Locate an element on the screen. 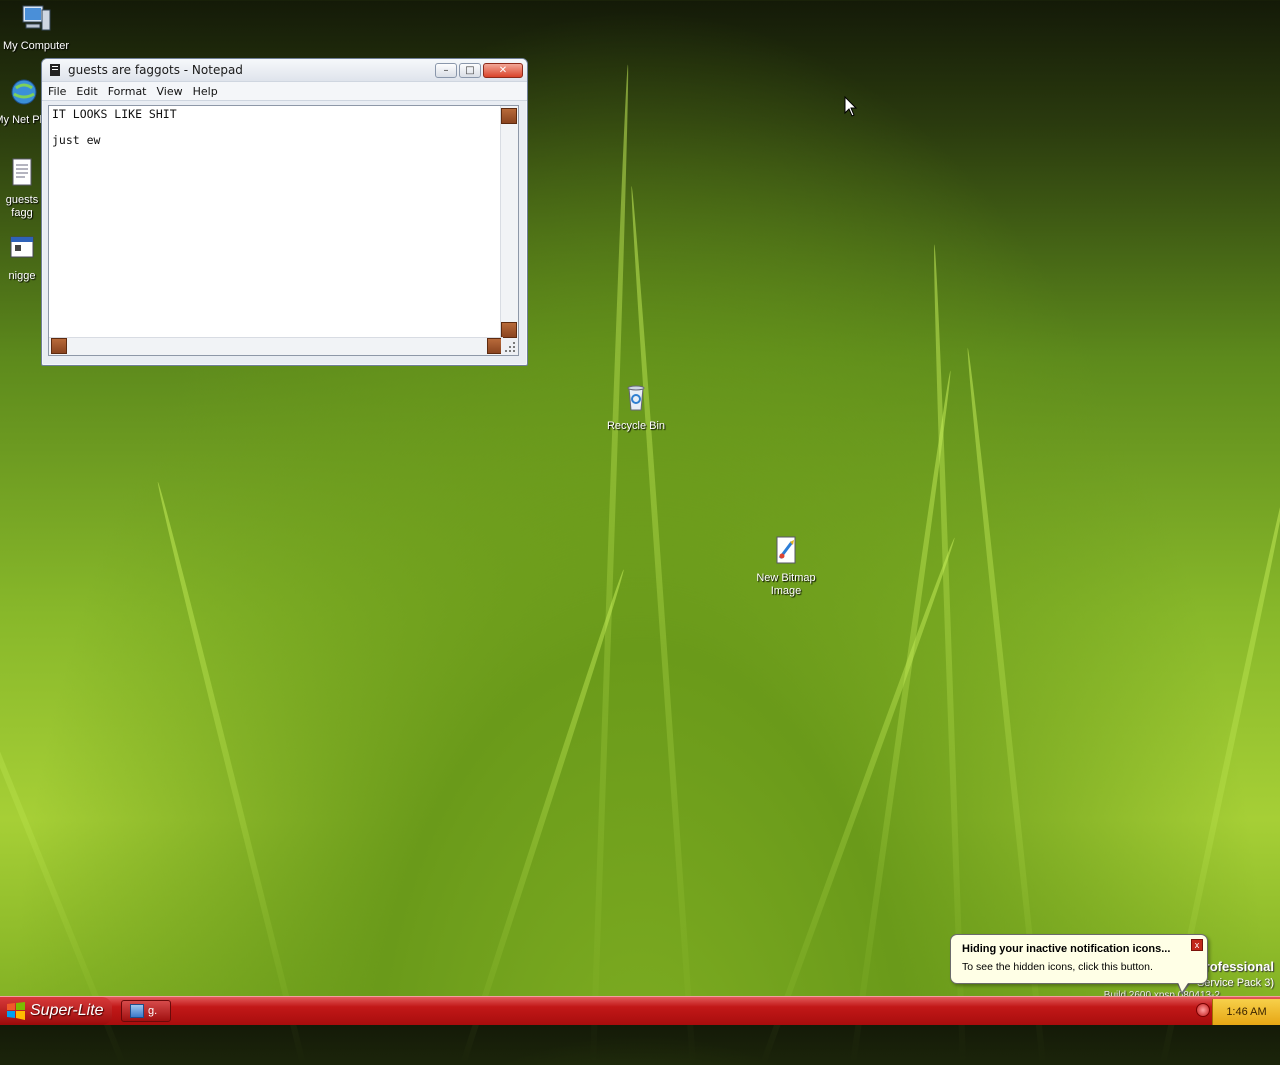  os-edition-text: rofessional is located at coordinates (1239, 966).